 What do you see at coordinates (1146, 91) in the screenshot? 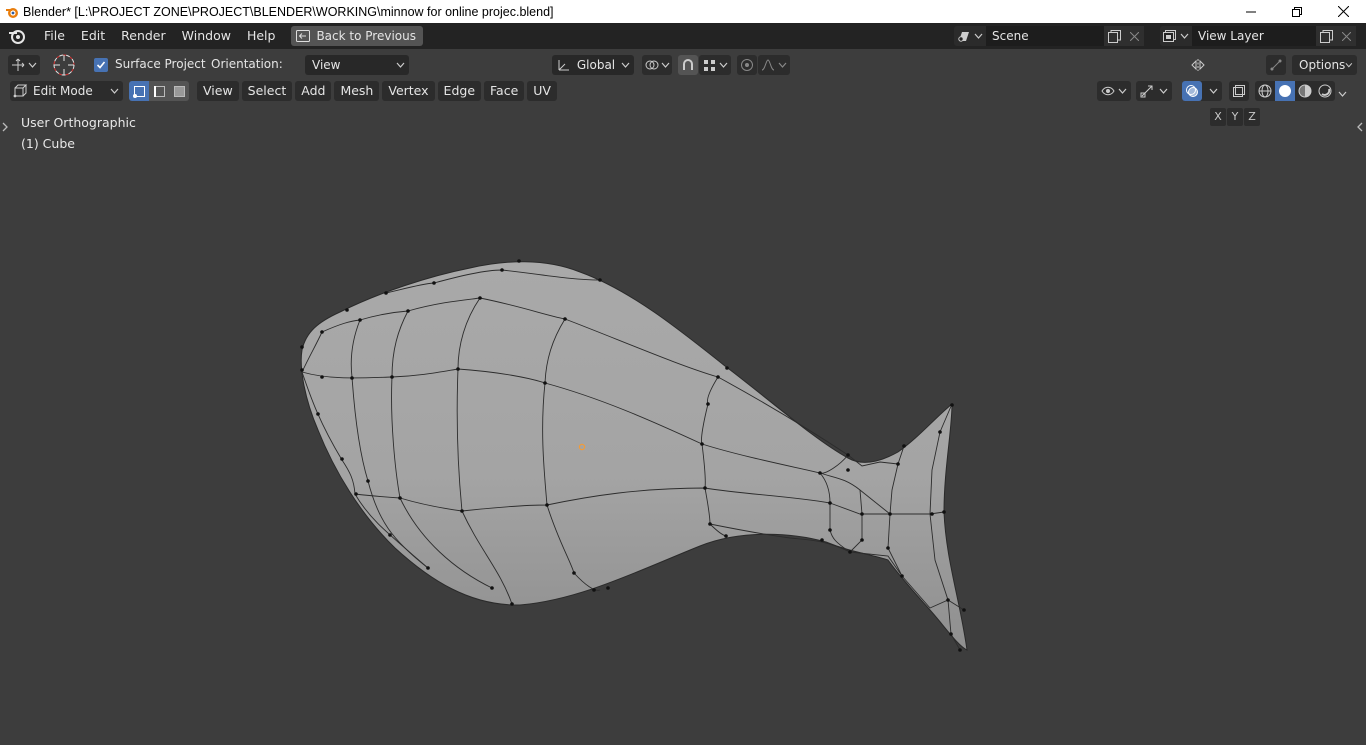
I see `gizmo-icon` at bounding box center [1146, 91].